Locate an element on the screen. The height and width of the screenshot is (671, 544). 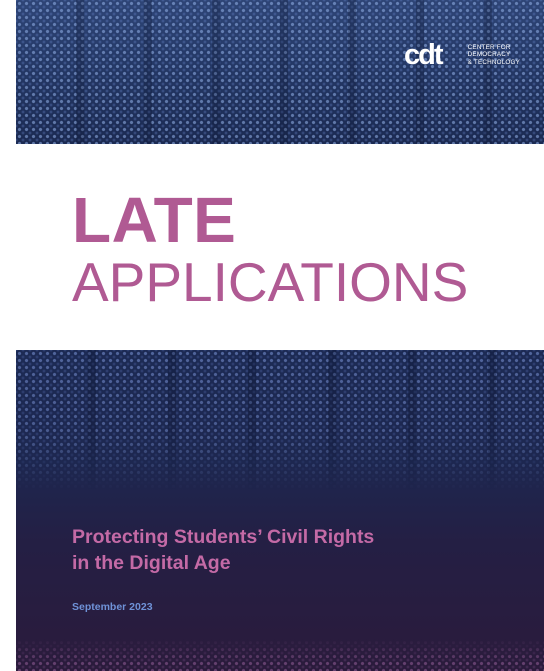
cdt-logo-mark-text: cdt is located at coordinates (424, 55).